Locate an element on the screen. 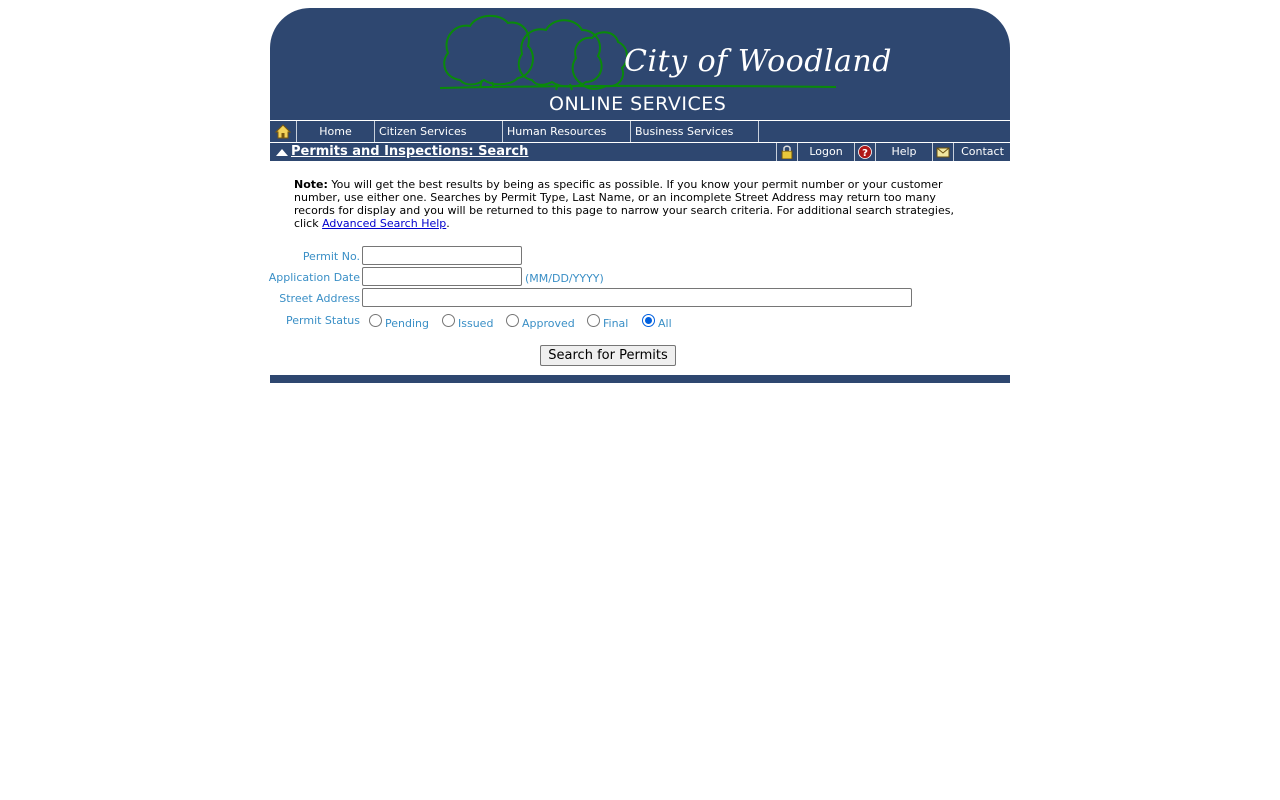 This screenshot has height=800, width=1280. contact-link: Contact is located at coordinates (982, 152).